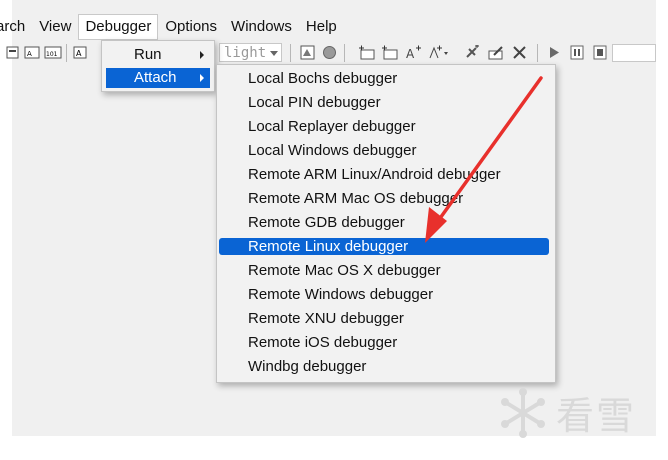  Describe the element at coordinates (472, 52) in the screenshot. I see `patch-icon` at that location.